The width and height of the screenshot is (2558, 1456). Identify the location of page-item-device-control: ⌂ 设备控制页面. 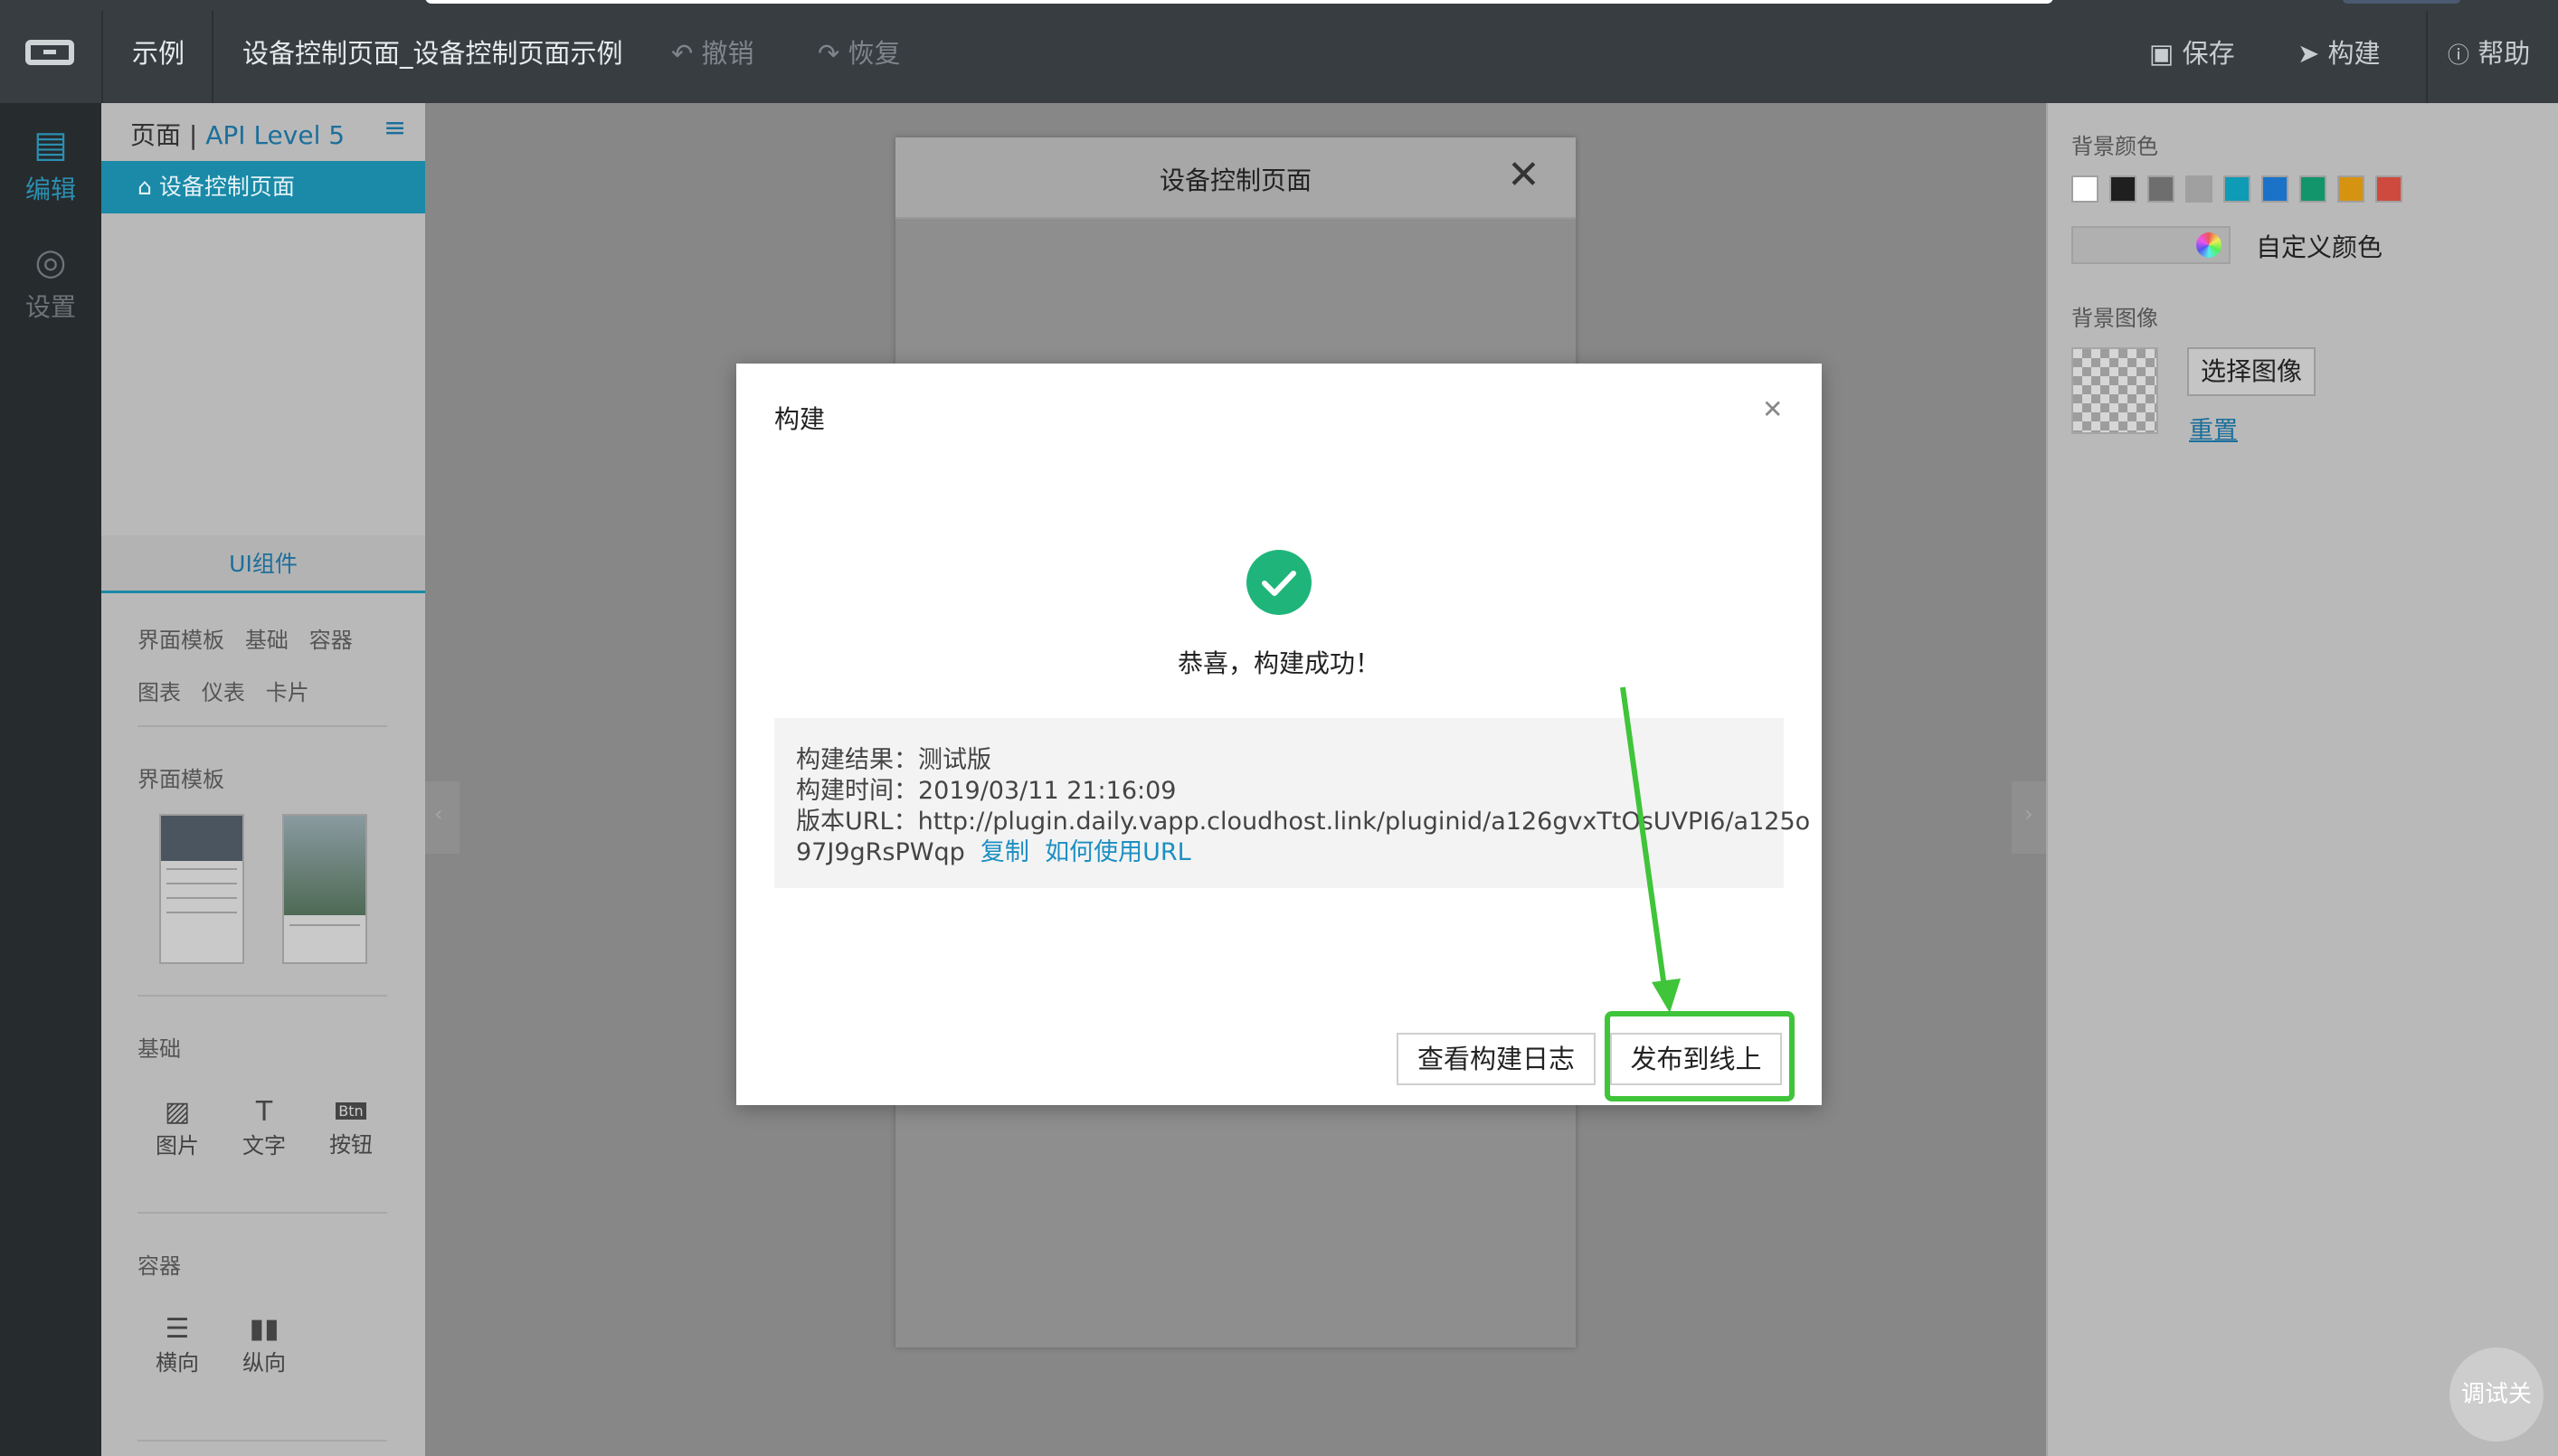
(263, 187).